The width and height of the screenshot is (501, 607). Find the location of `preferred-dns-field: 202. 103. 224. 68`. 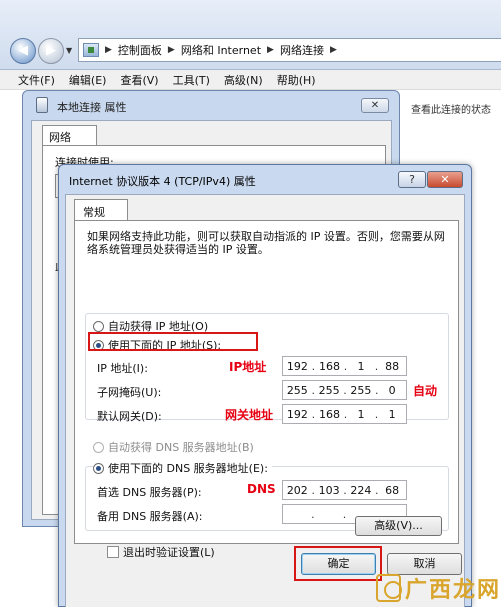

preferred-dns-field: 202. 103. 224. 68 is located at coordinates (344, 490).